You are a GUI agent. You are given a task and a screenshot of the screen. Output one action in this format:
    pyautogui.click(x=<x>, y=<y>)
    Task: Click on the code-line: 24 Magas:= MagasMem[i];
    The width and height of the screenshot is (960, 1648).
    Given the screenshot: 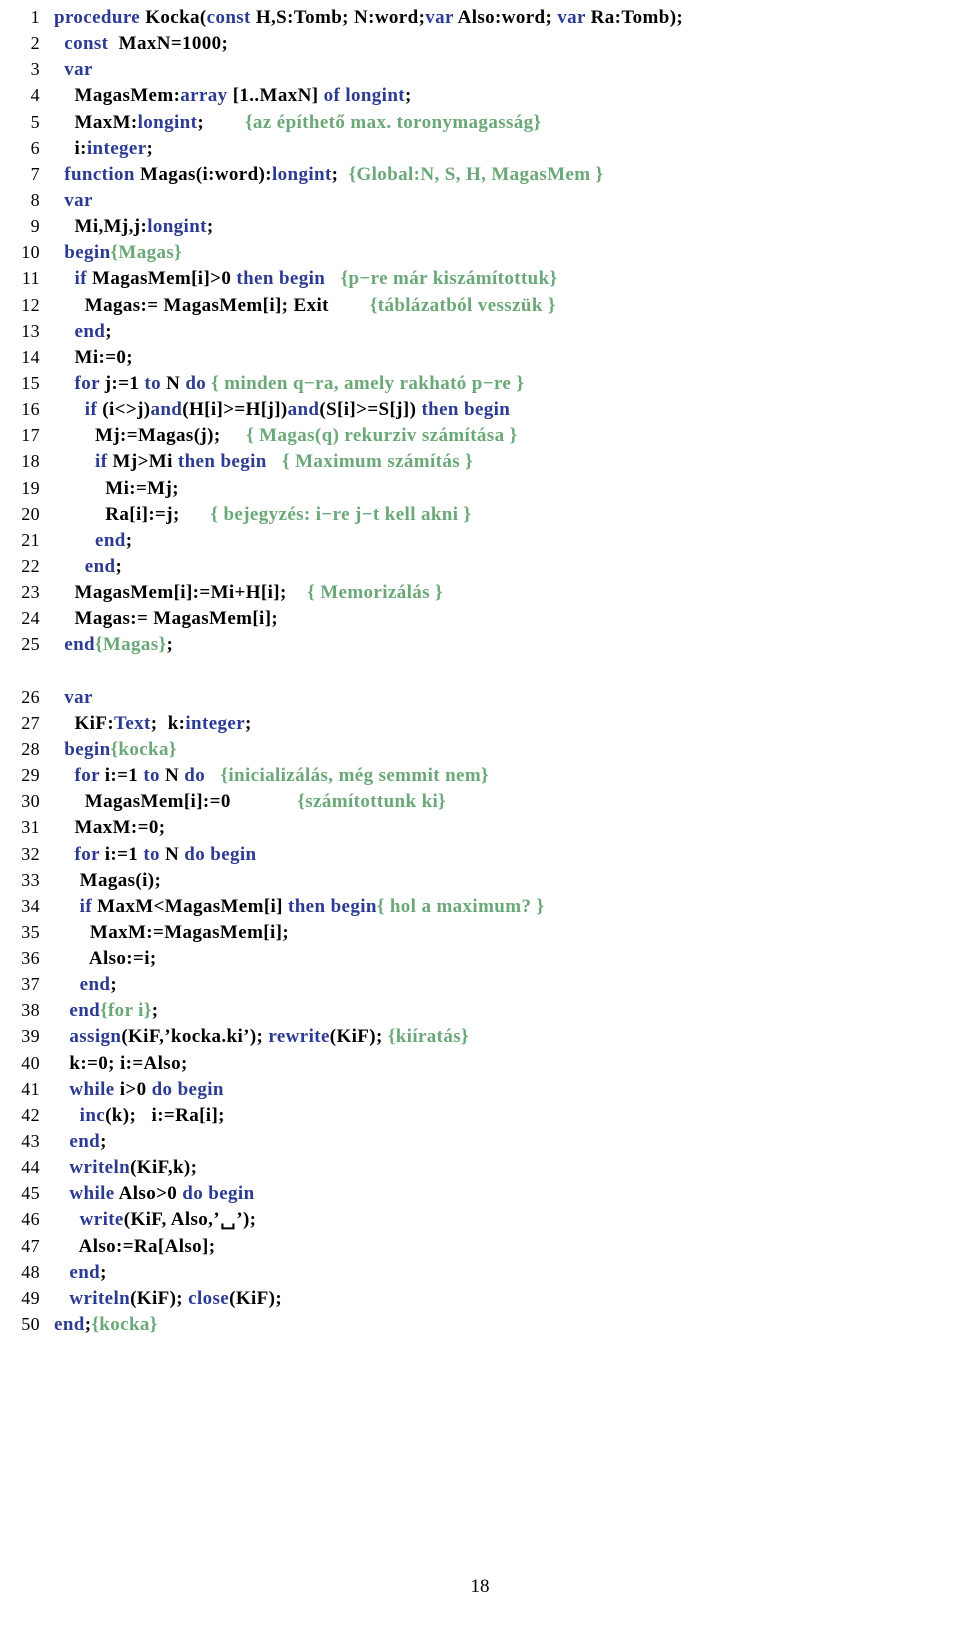 What is the action you would take?
    pyautogui.click(x=480, y=618)
    